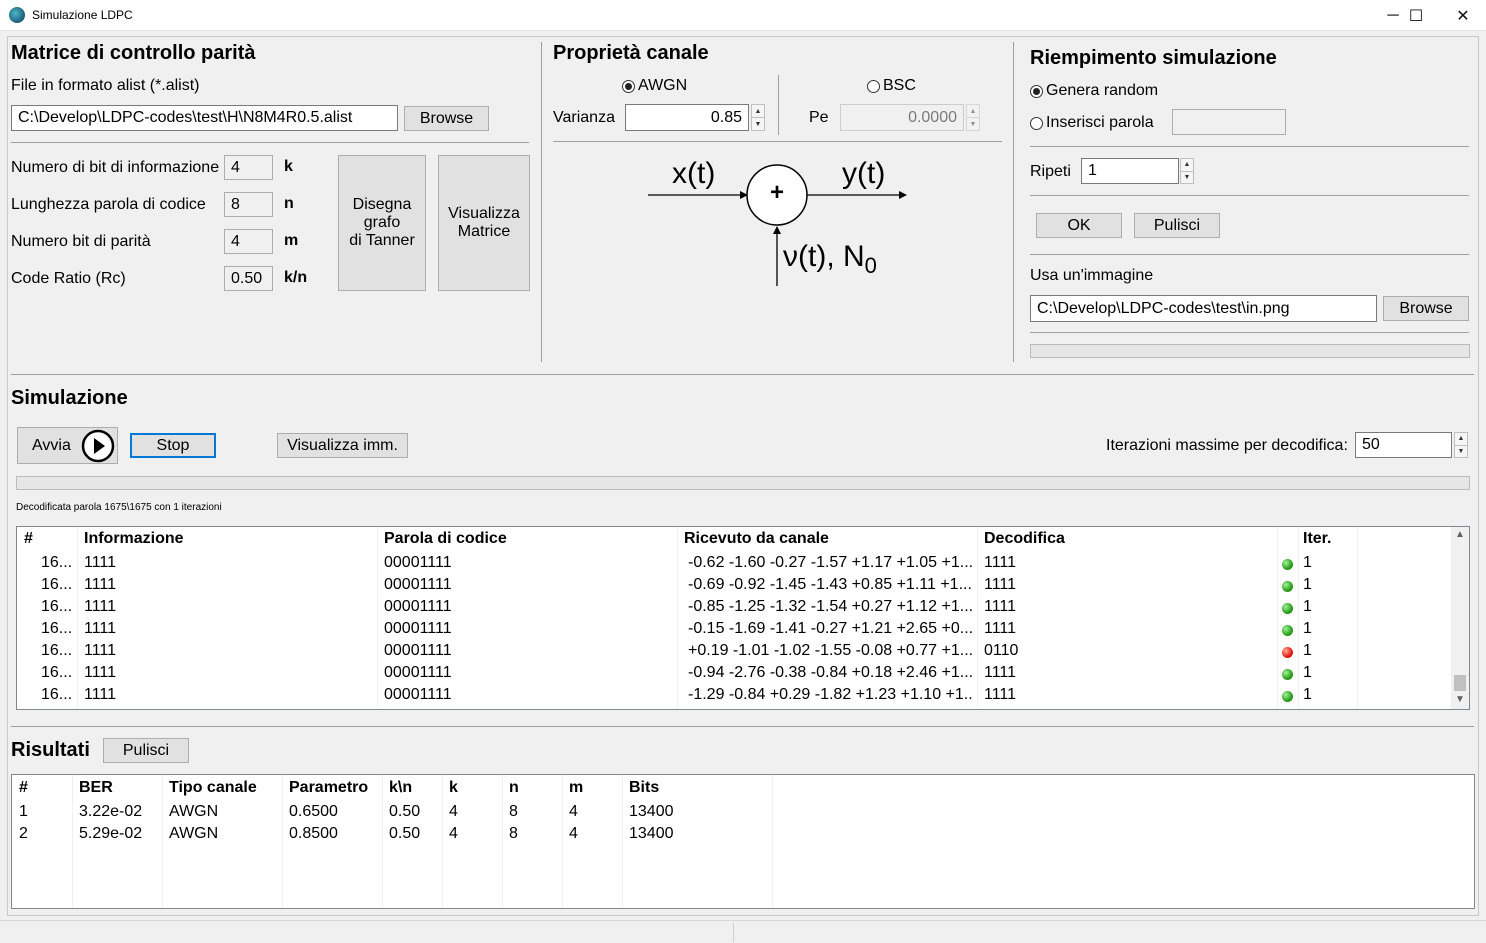  What do you see at coordinates (756, 539) in the screenshot?
I see `column-header: Ricevuto da canale` at bounding box center [756, 539].